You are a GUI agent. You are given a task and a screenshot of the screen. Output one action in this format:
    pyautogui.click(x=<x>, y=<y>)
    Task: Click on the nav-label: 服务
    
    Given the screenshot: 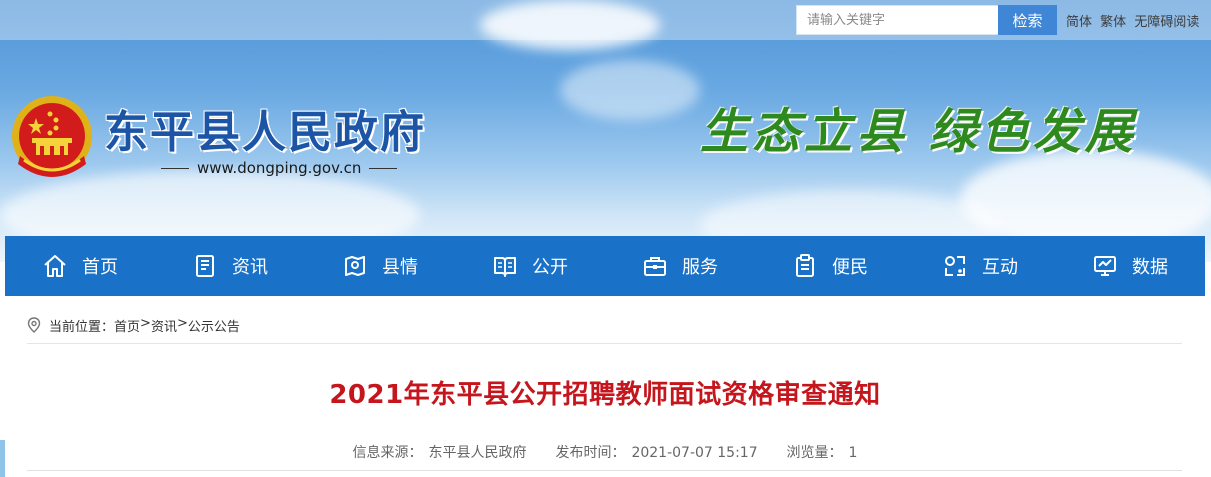 What is the action you would take?
    pyautogui.click(x=700, y=267)
    